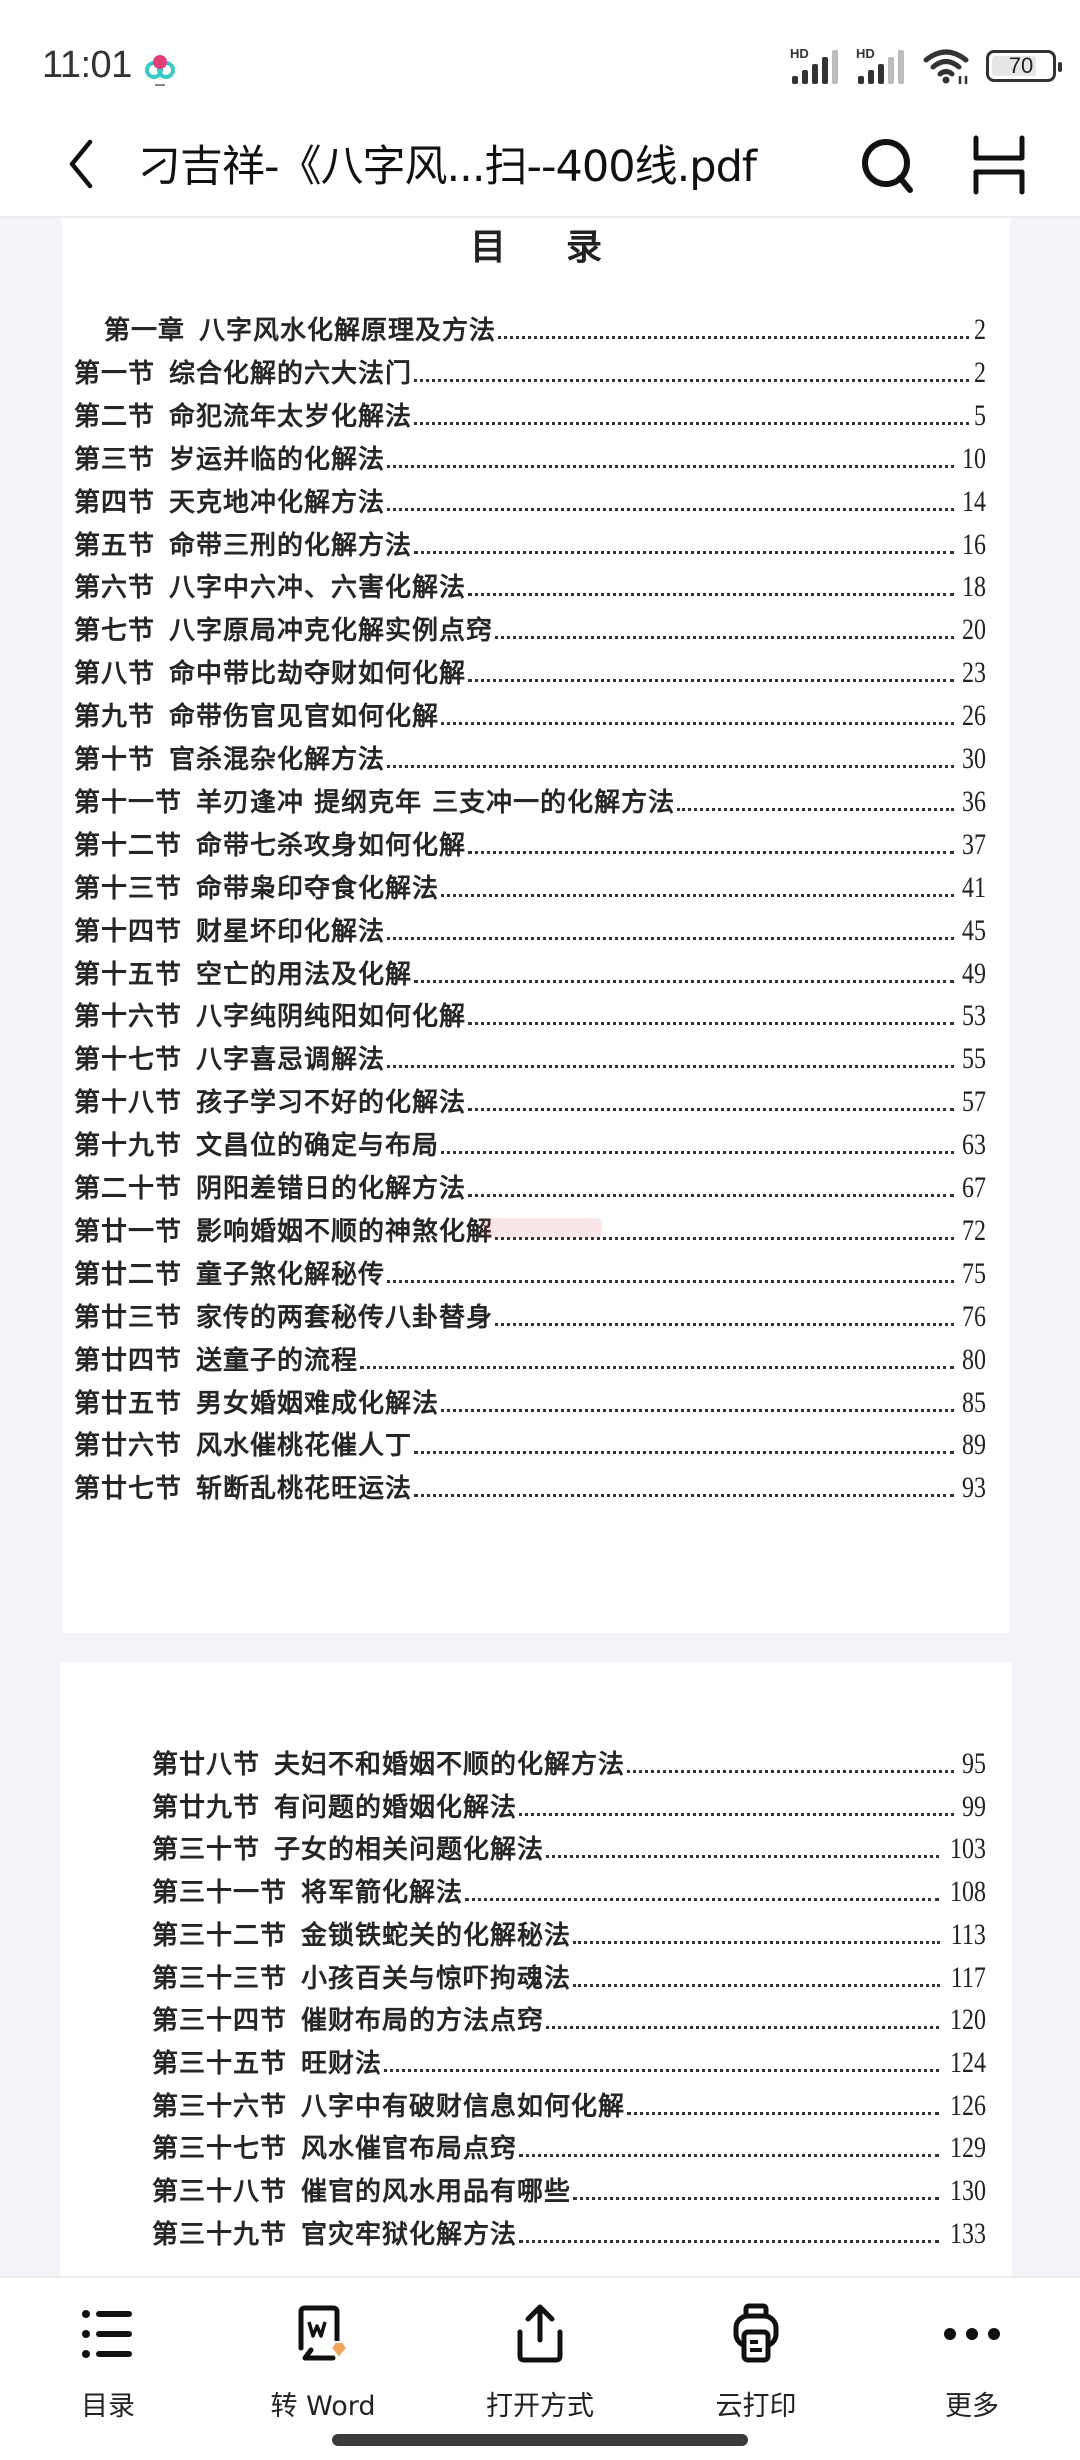  Describe the element at coordinates (108, 2353) in the screenshot. I see `toolbar-toc-button: 目录` at that location.